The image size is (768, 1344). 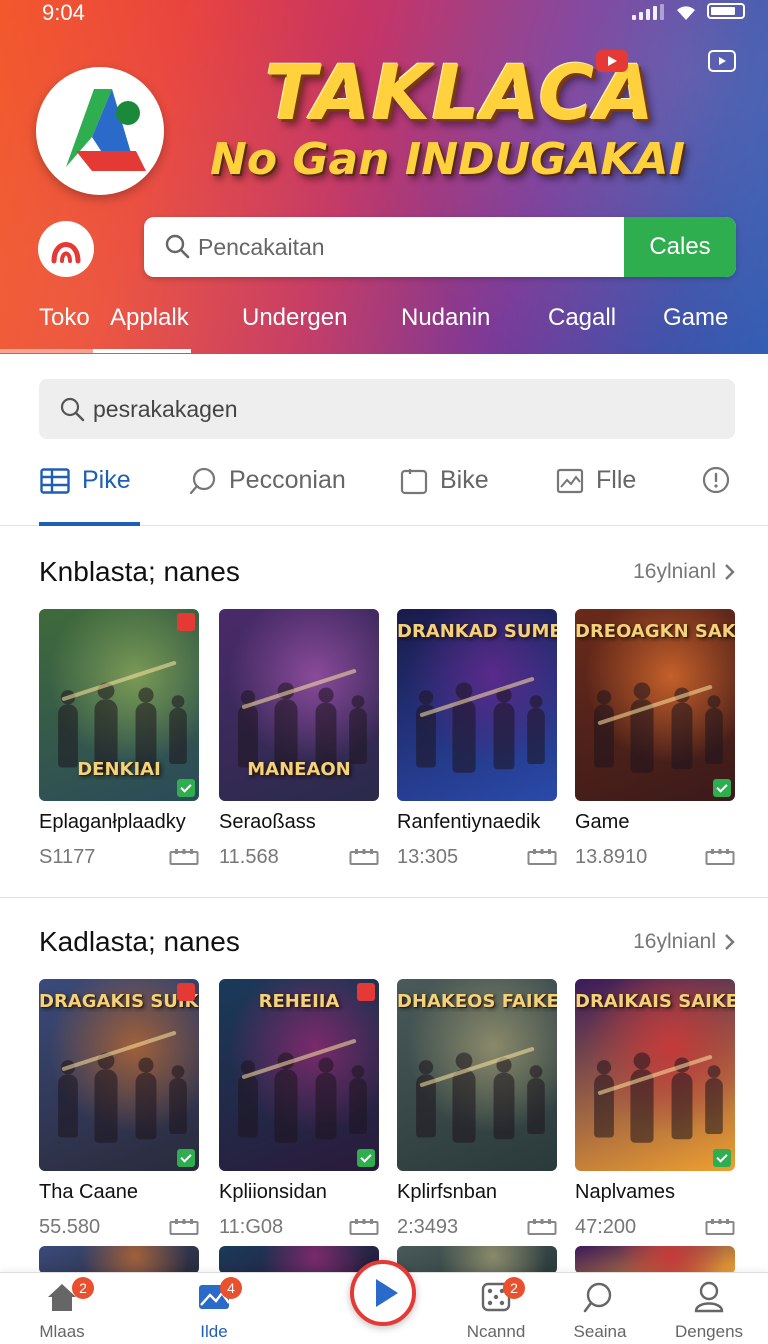 What do you see at coordinates (393, 409) in the screenshot?
I see `main-search-input` at bounding box center [393, 409].